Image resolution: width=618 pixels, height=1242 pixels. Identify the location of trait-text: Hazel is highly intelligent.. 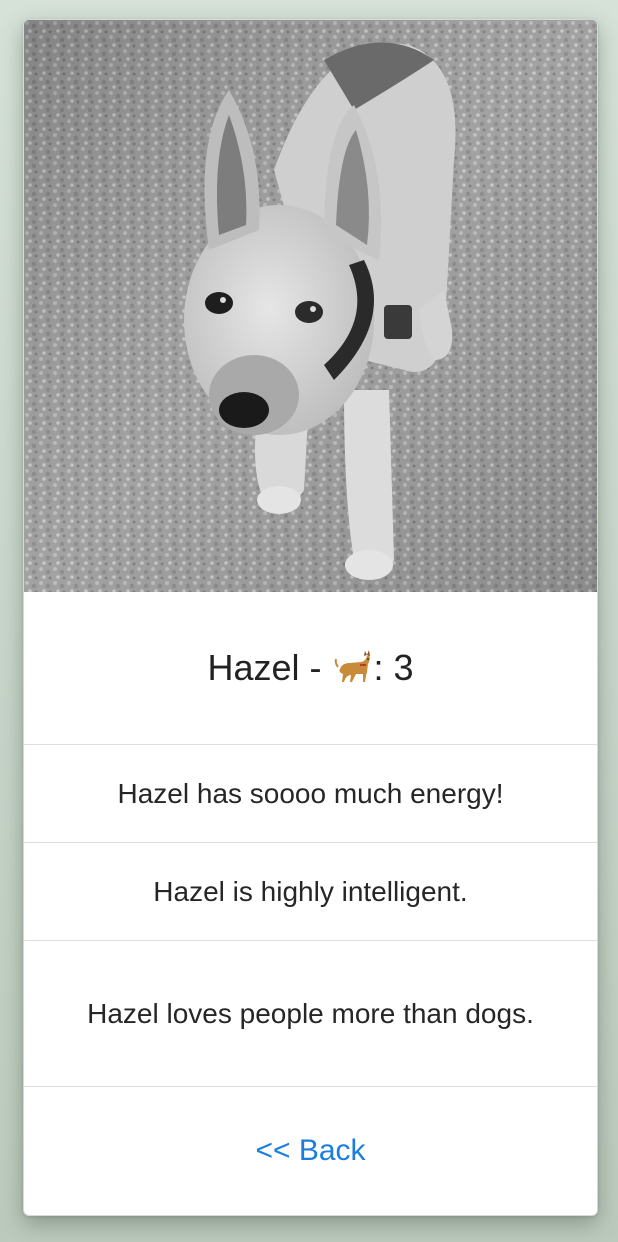
(310, 891).